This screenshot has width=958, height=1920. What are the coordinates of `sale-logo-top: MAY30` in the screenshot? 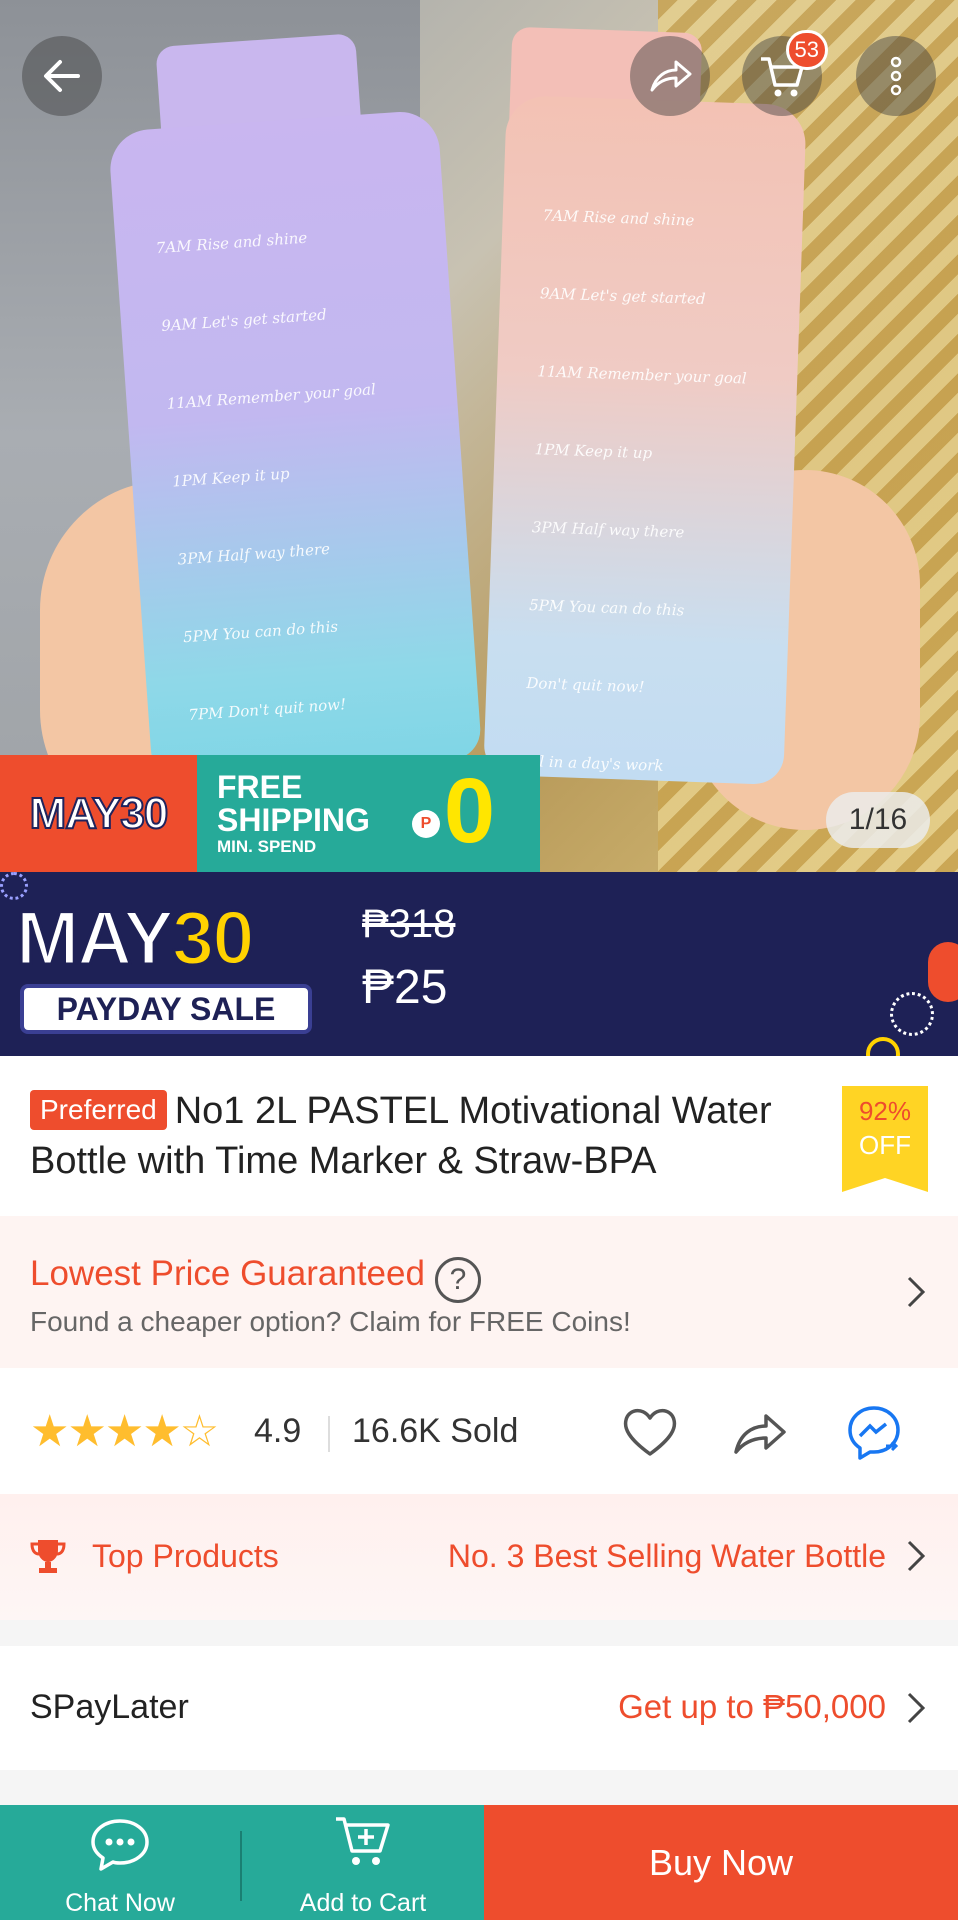 It's located at (163, 939).